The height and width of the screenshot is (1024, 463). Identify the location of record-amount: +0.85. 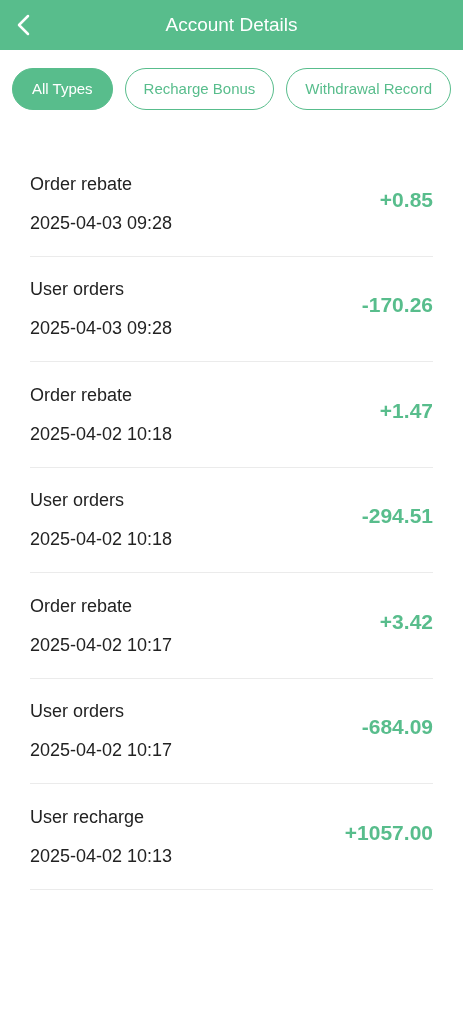
(406, 199).